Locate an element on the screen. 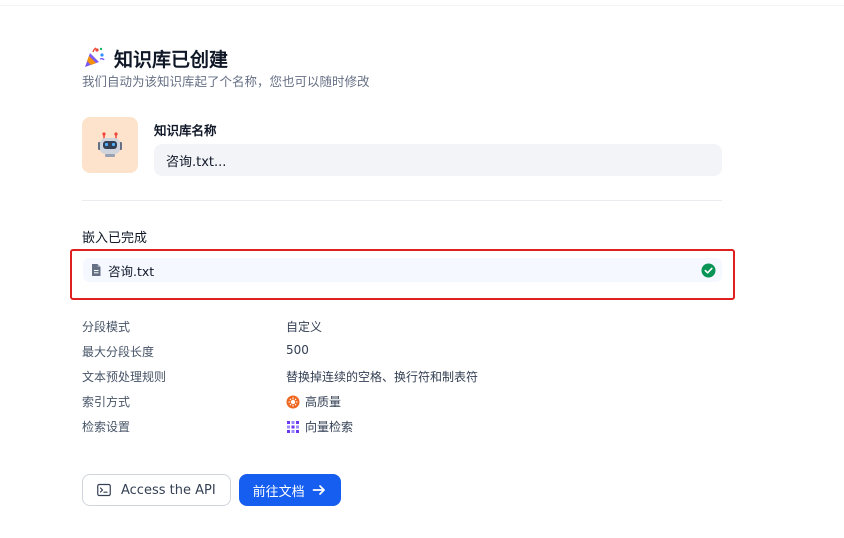 The width and height of the screenshot is (844, 538). prop-row-retrieval-setting: 检索设置 向量检索 is located at coordinates (402, 428).